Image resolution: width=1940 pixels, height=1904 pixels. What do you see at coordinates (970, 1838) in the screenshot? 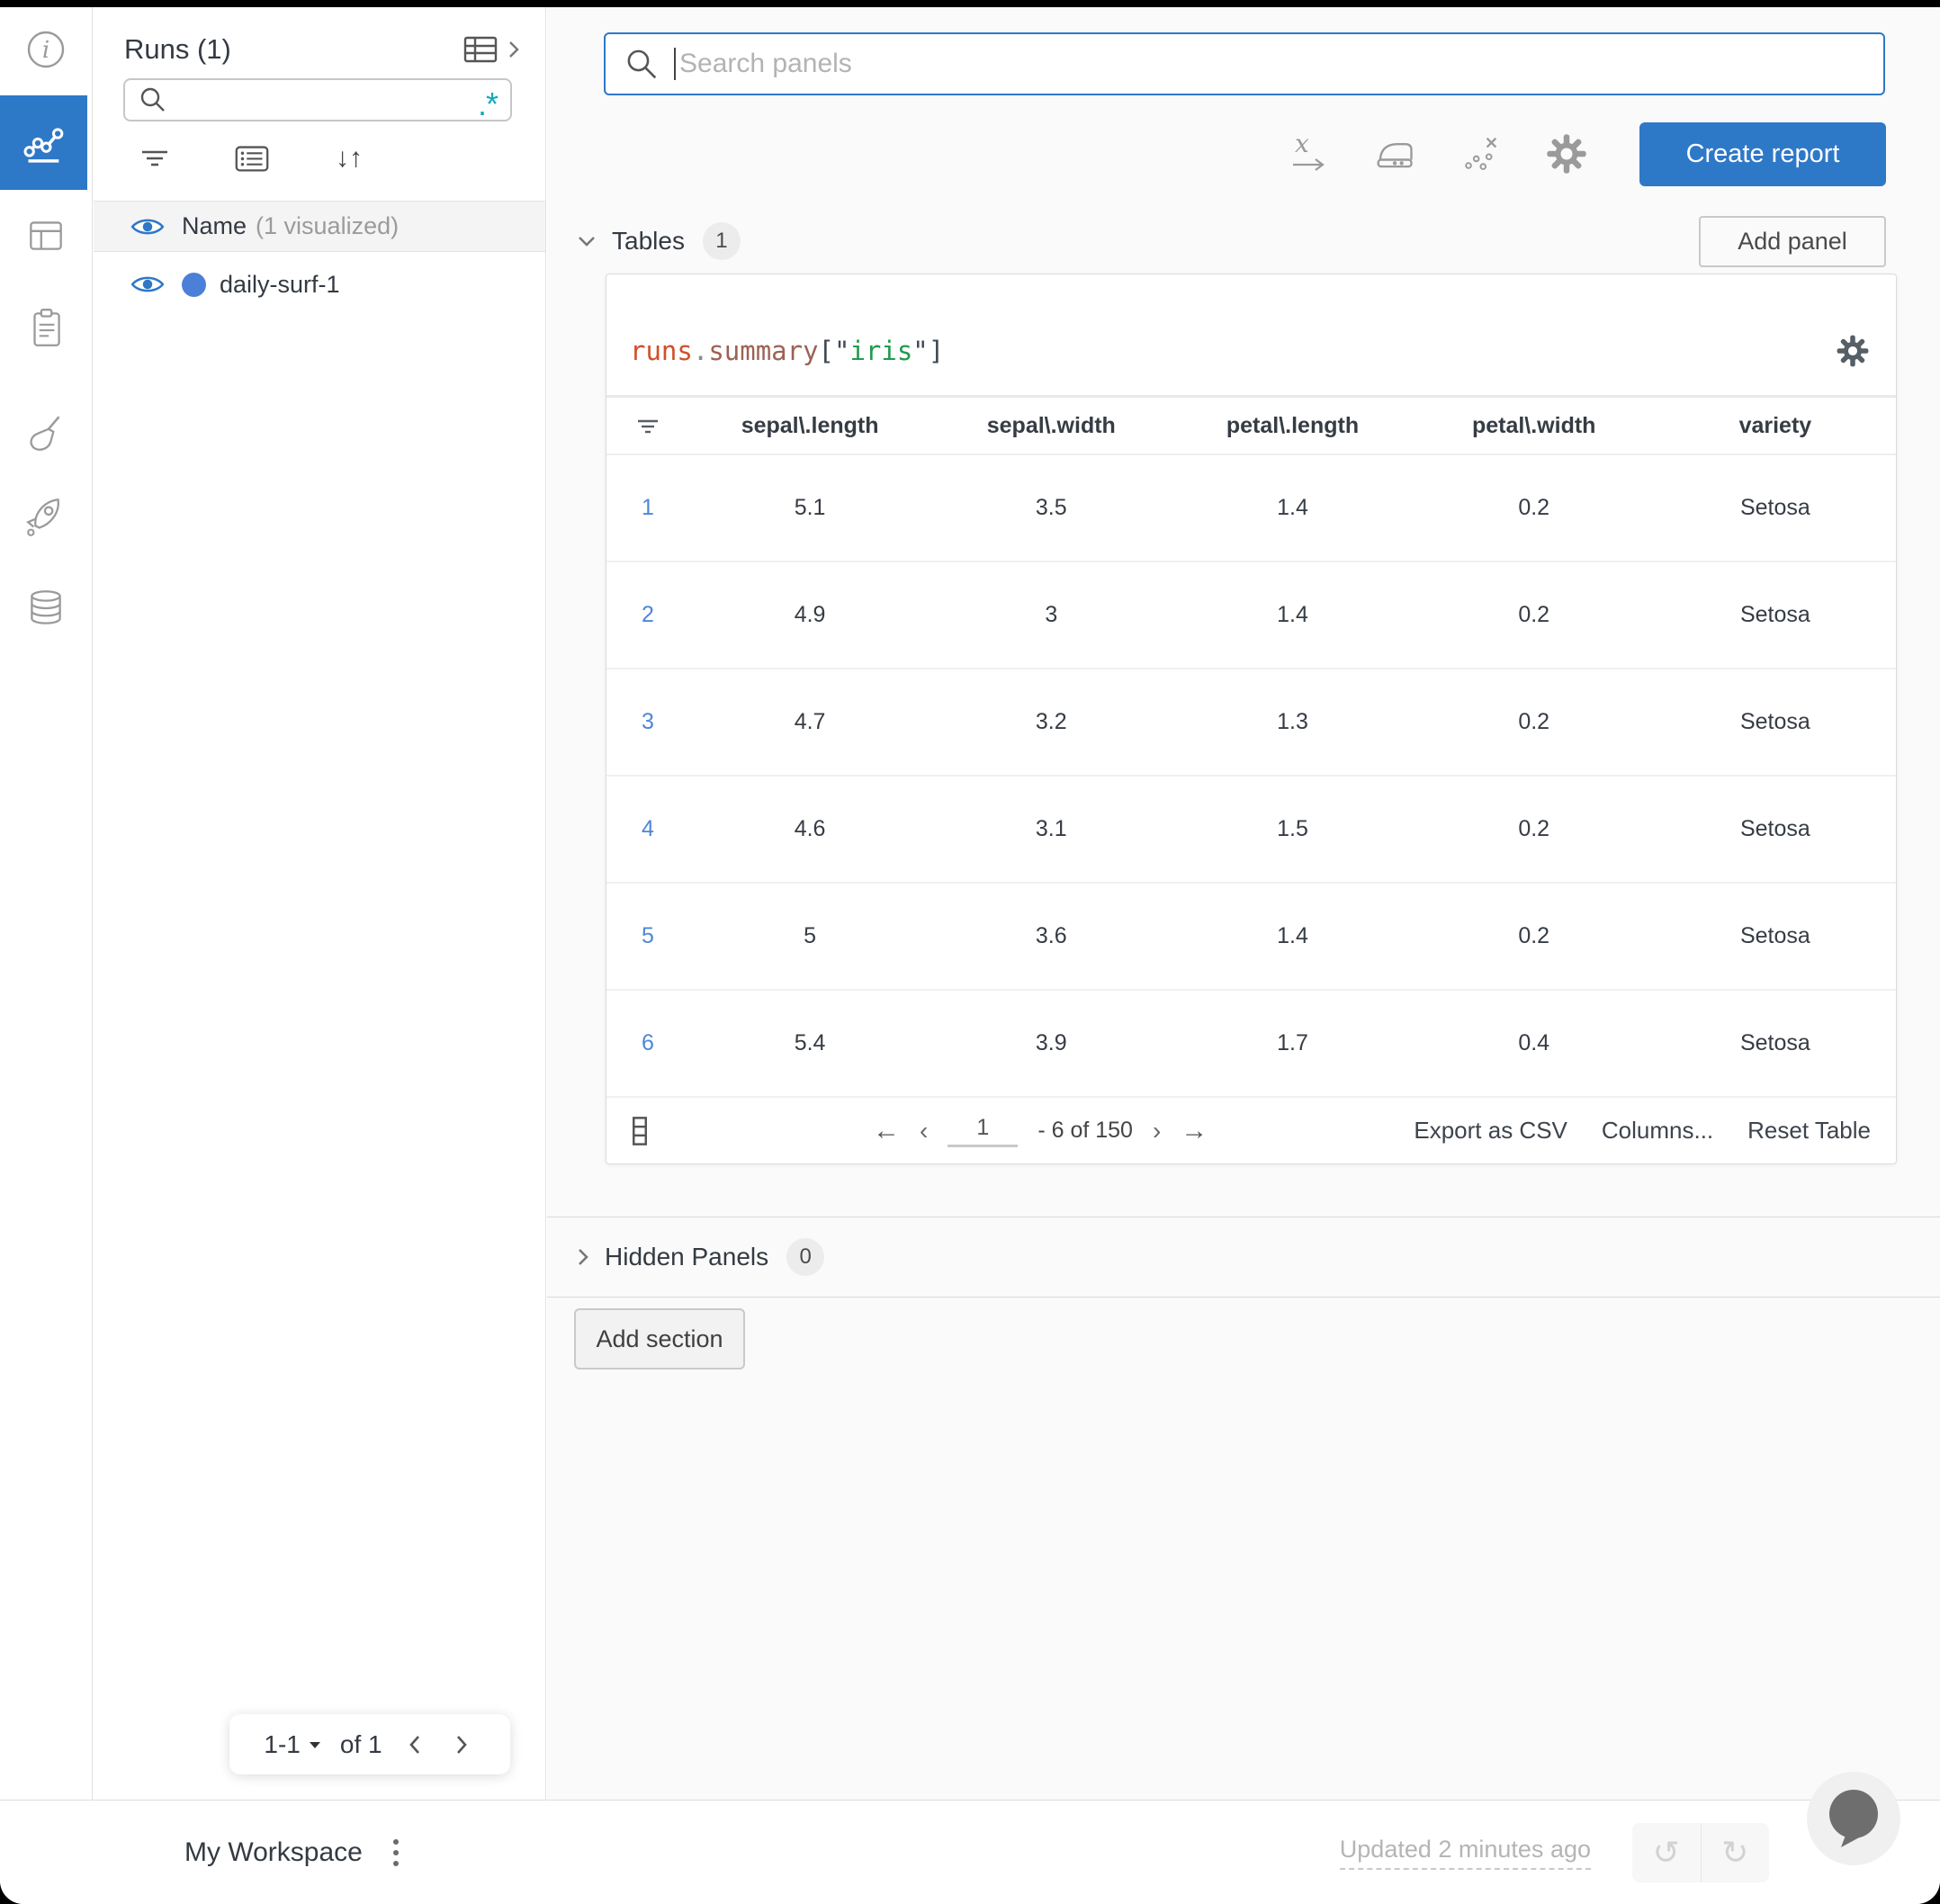
I see `bottom-bar: My Workspace Updated 2 minutes ago ↺ ↻` at bounding box center [970, 1838].